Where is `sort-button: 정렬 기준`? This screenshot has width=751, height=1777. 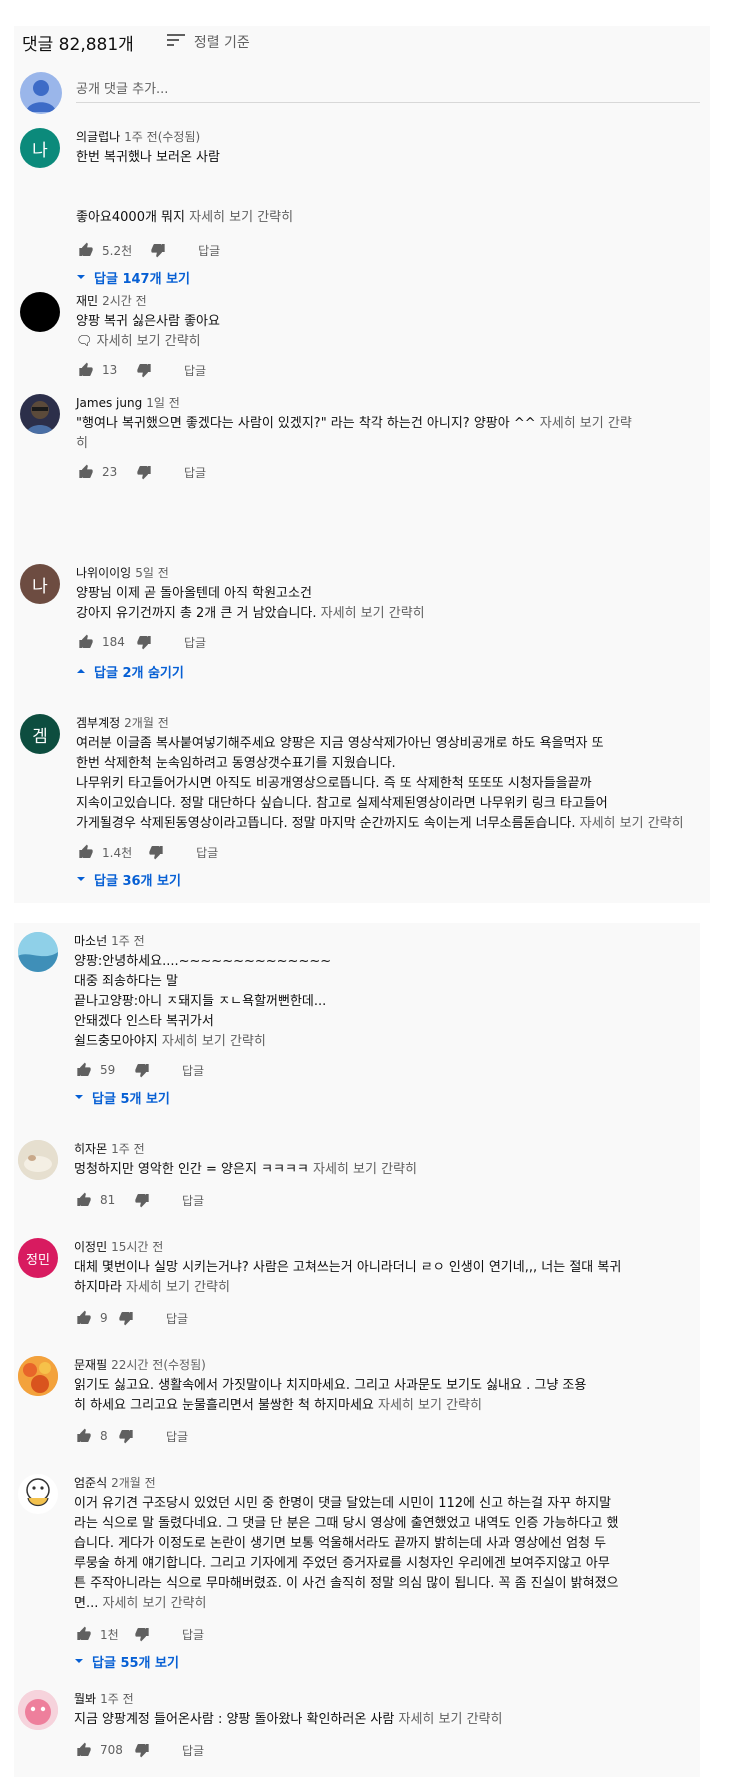
sort-button: 정렬 기준 is located at coordinates (208, 42).